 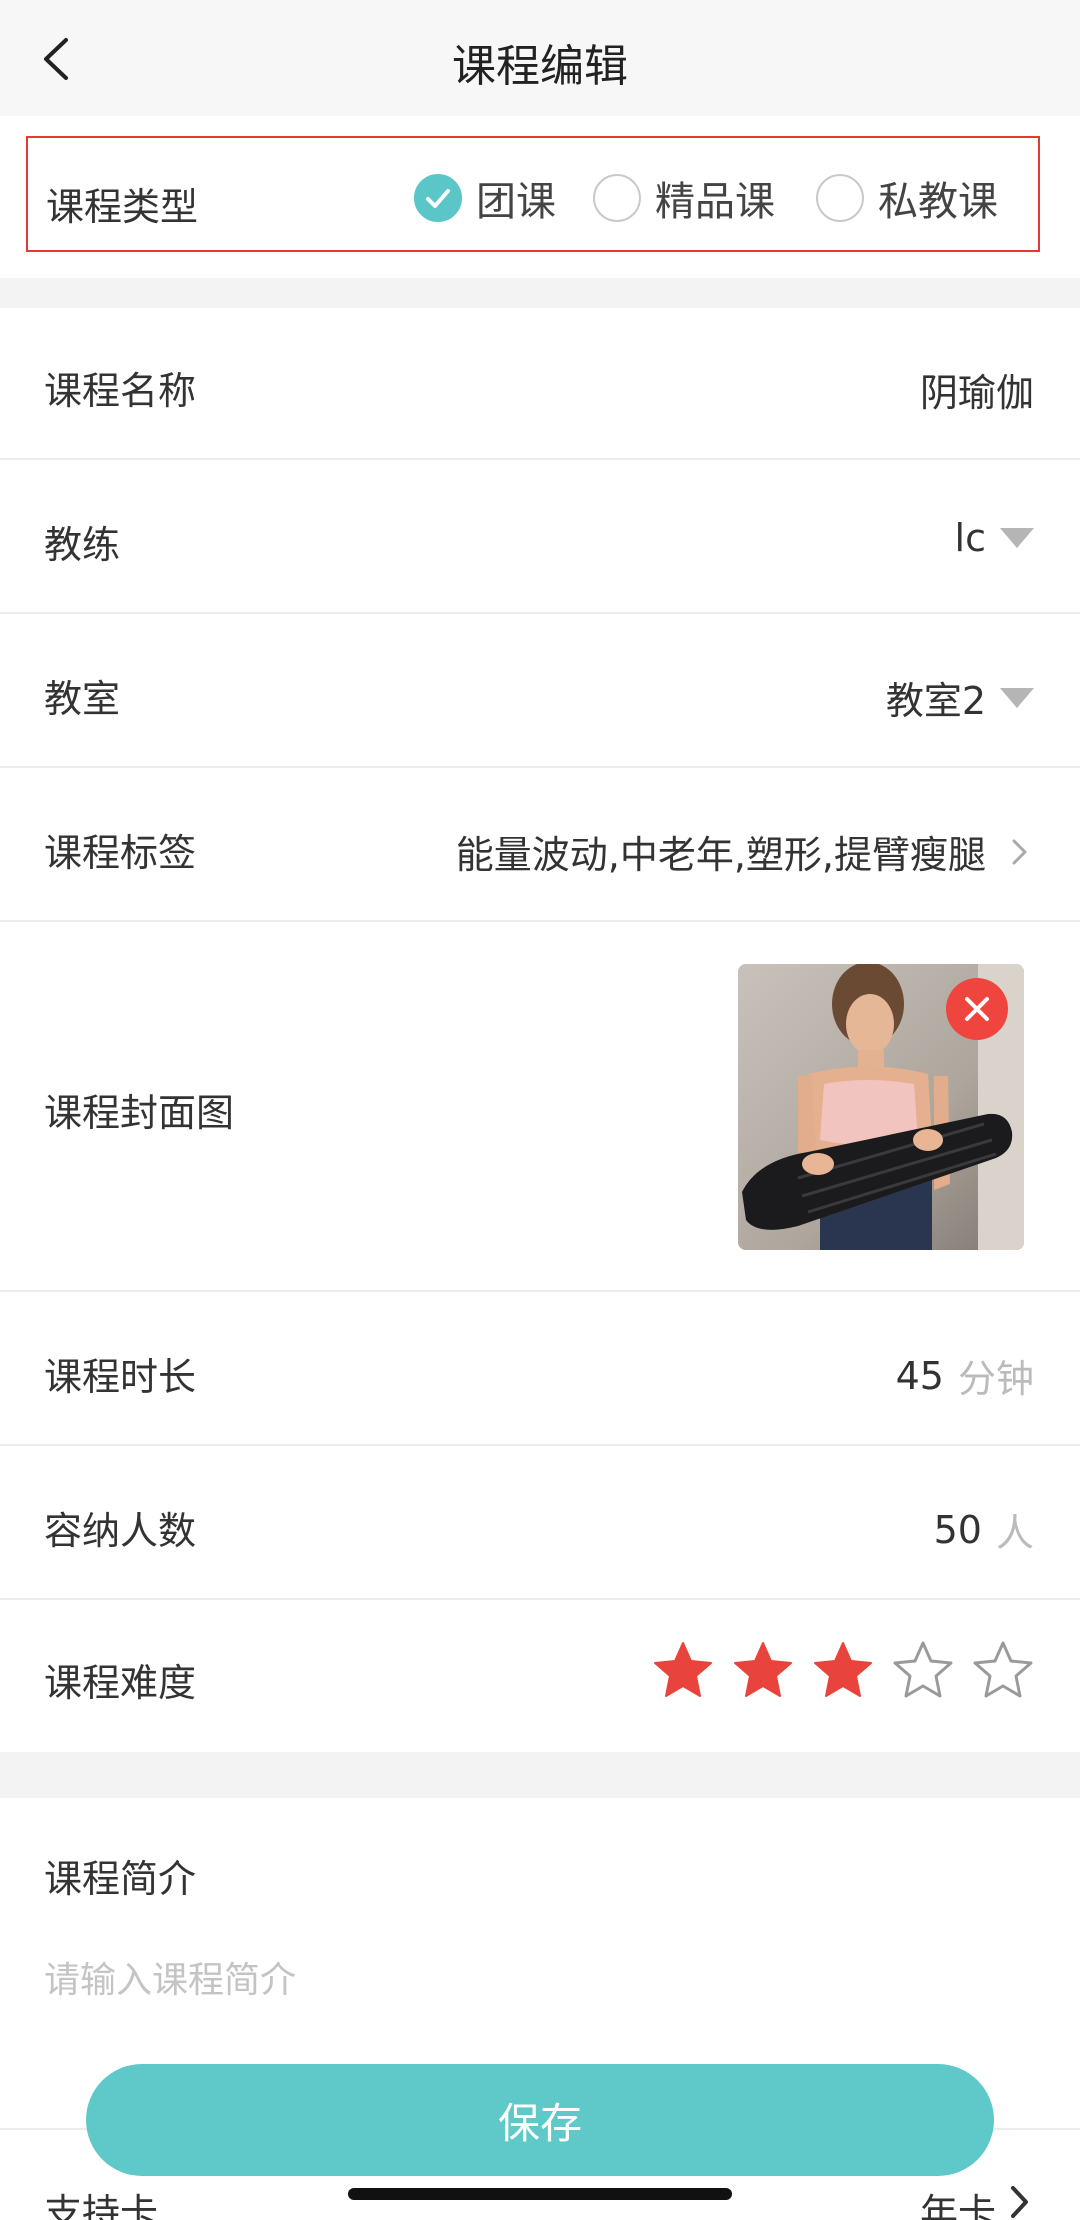 I want to click on coach-label: 教练, so click(x=82, y=545).